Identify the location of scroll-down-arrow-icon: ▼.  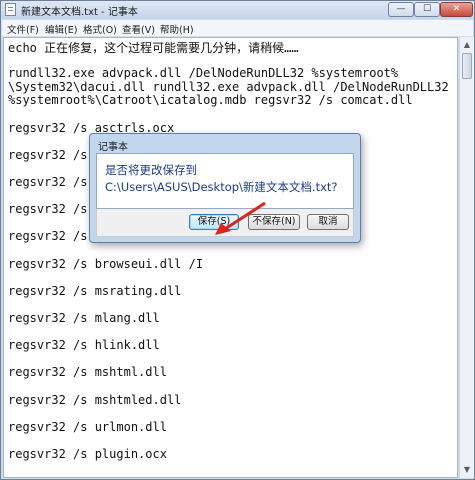
(467, 470).